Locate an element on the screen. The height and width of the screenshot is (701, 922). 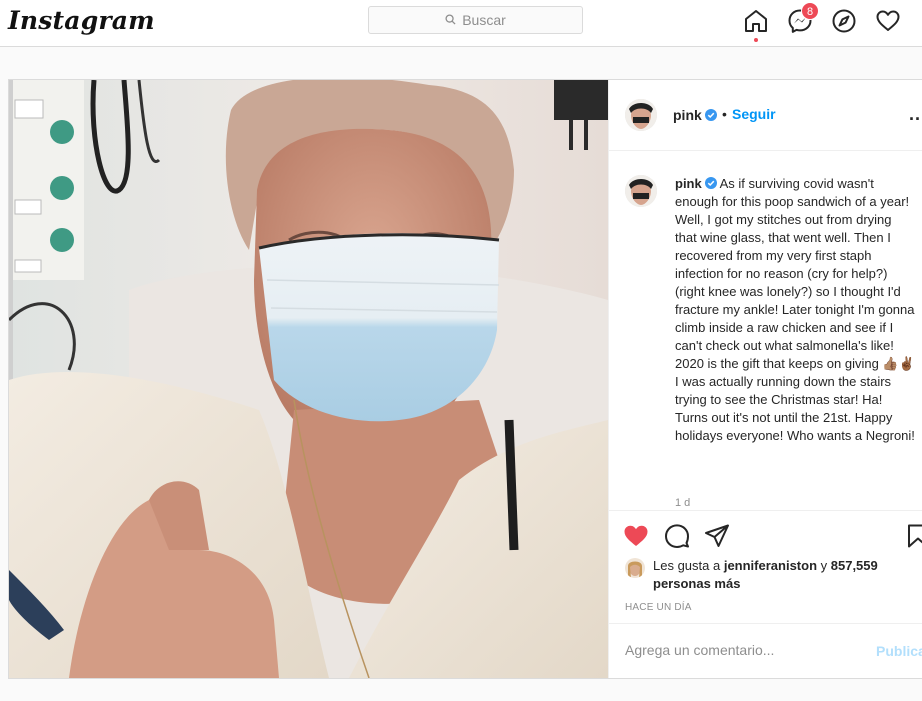
active-indicator is located at coordinates (756, 40).